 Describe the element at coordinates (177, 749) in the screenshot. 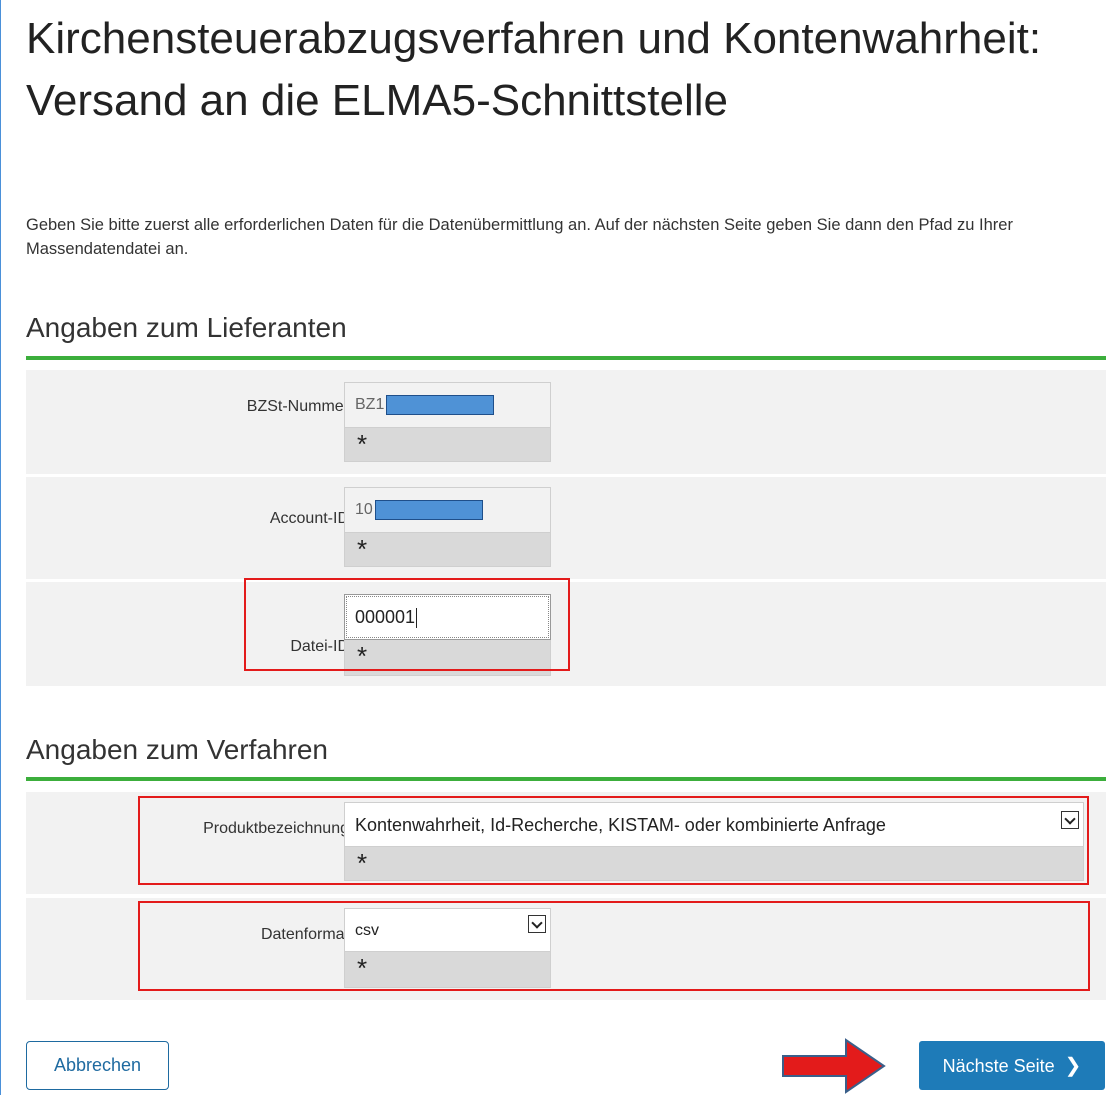

I see `procedure-section-heading: Angaben zum Verfahren` at that location.